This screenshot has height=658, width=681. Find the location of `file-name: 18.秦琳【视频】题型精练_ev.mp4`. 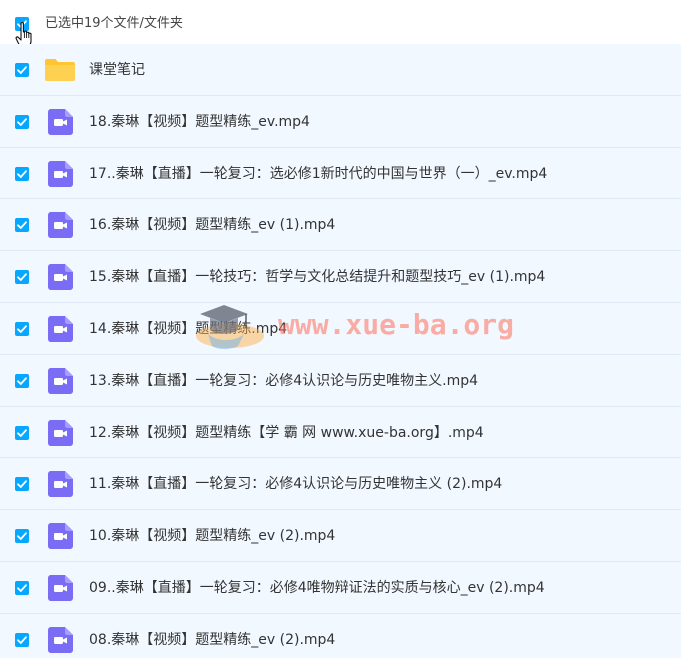

file-name: 18.秦琳【视频】题型精练_ev.mp4 is located at coordinates (199, 122).